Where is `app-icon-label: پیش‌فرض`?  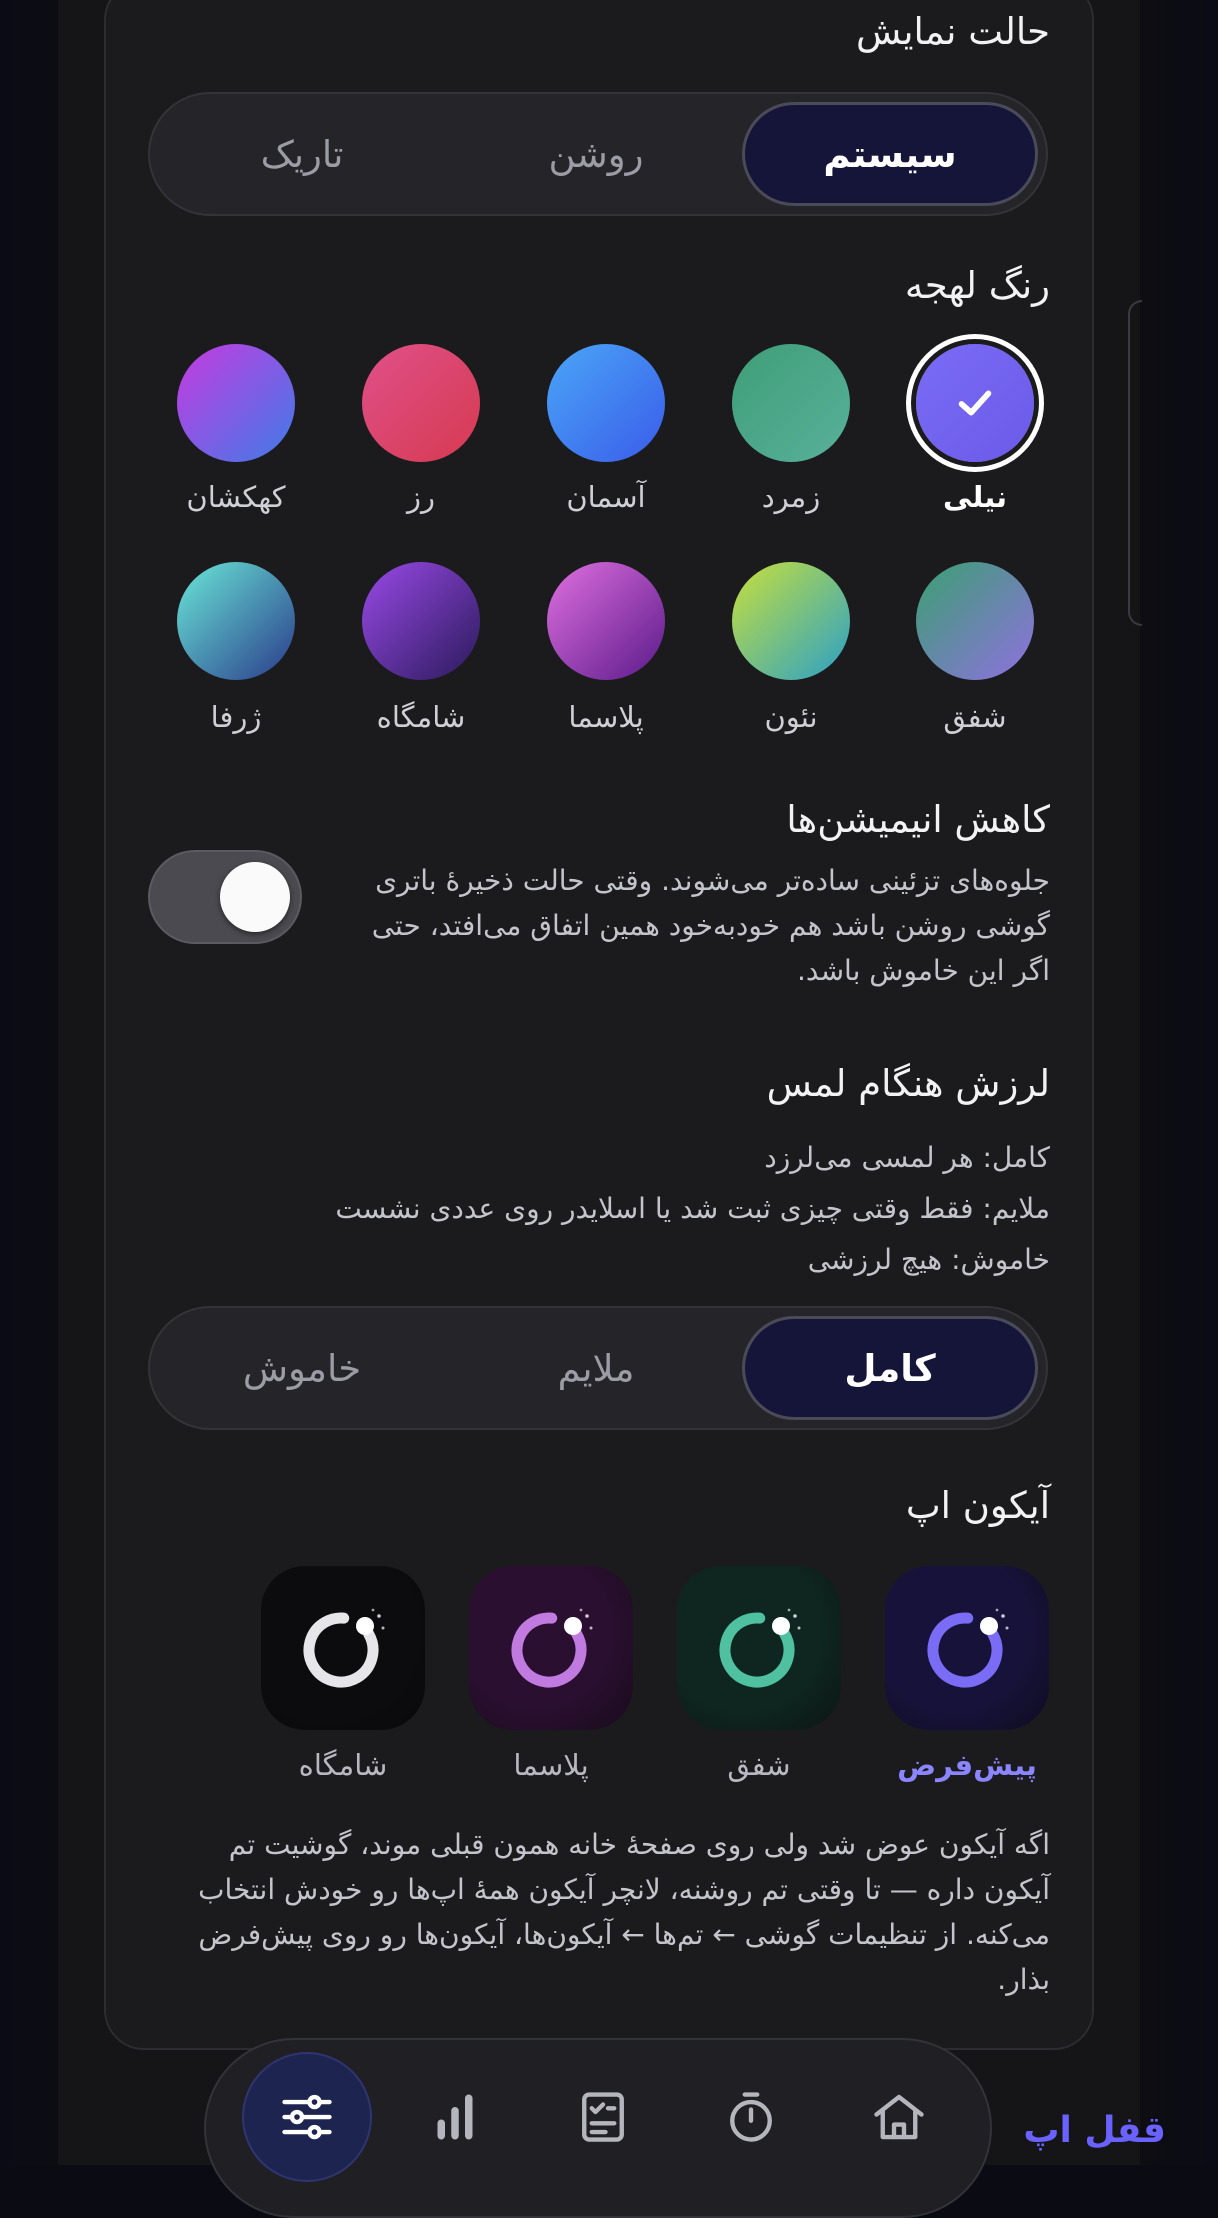
app-icon-label: پیش‌فرض is located at coordinates (967, 1765).